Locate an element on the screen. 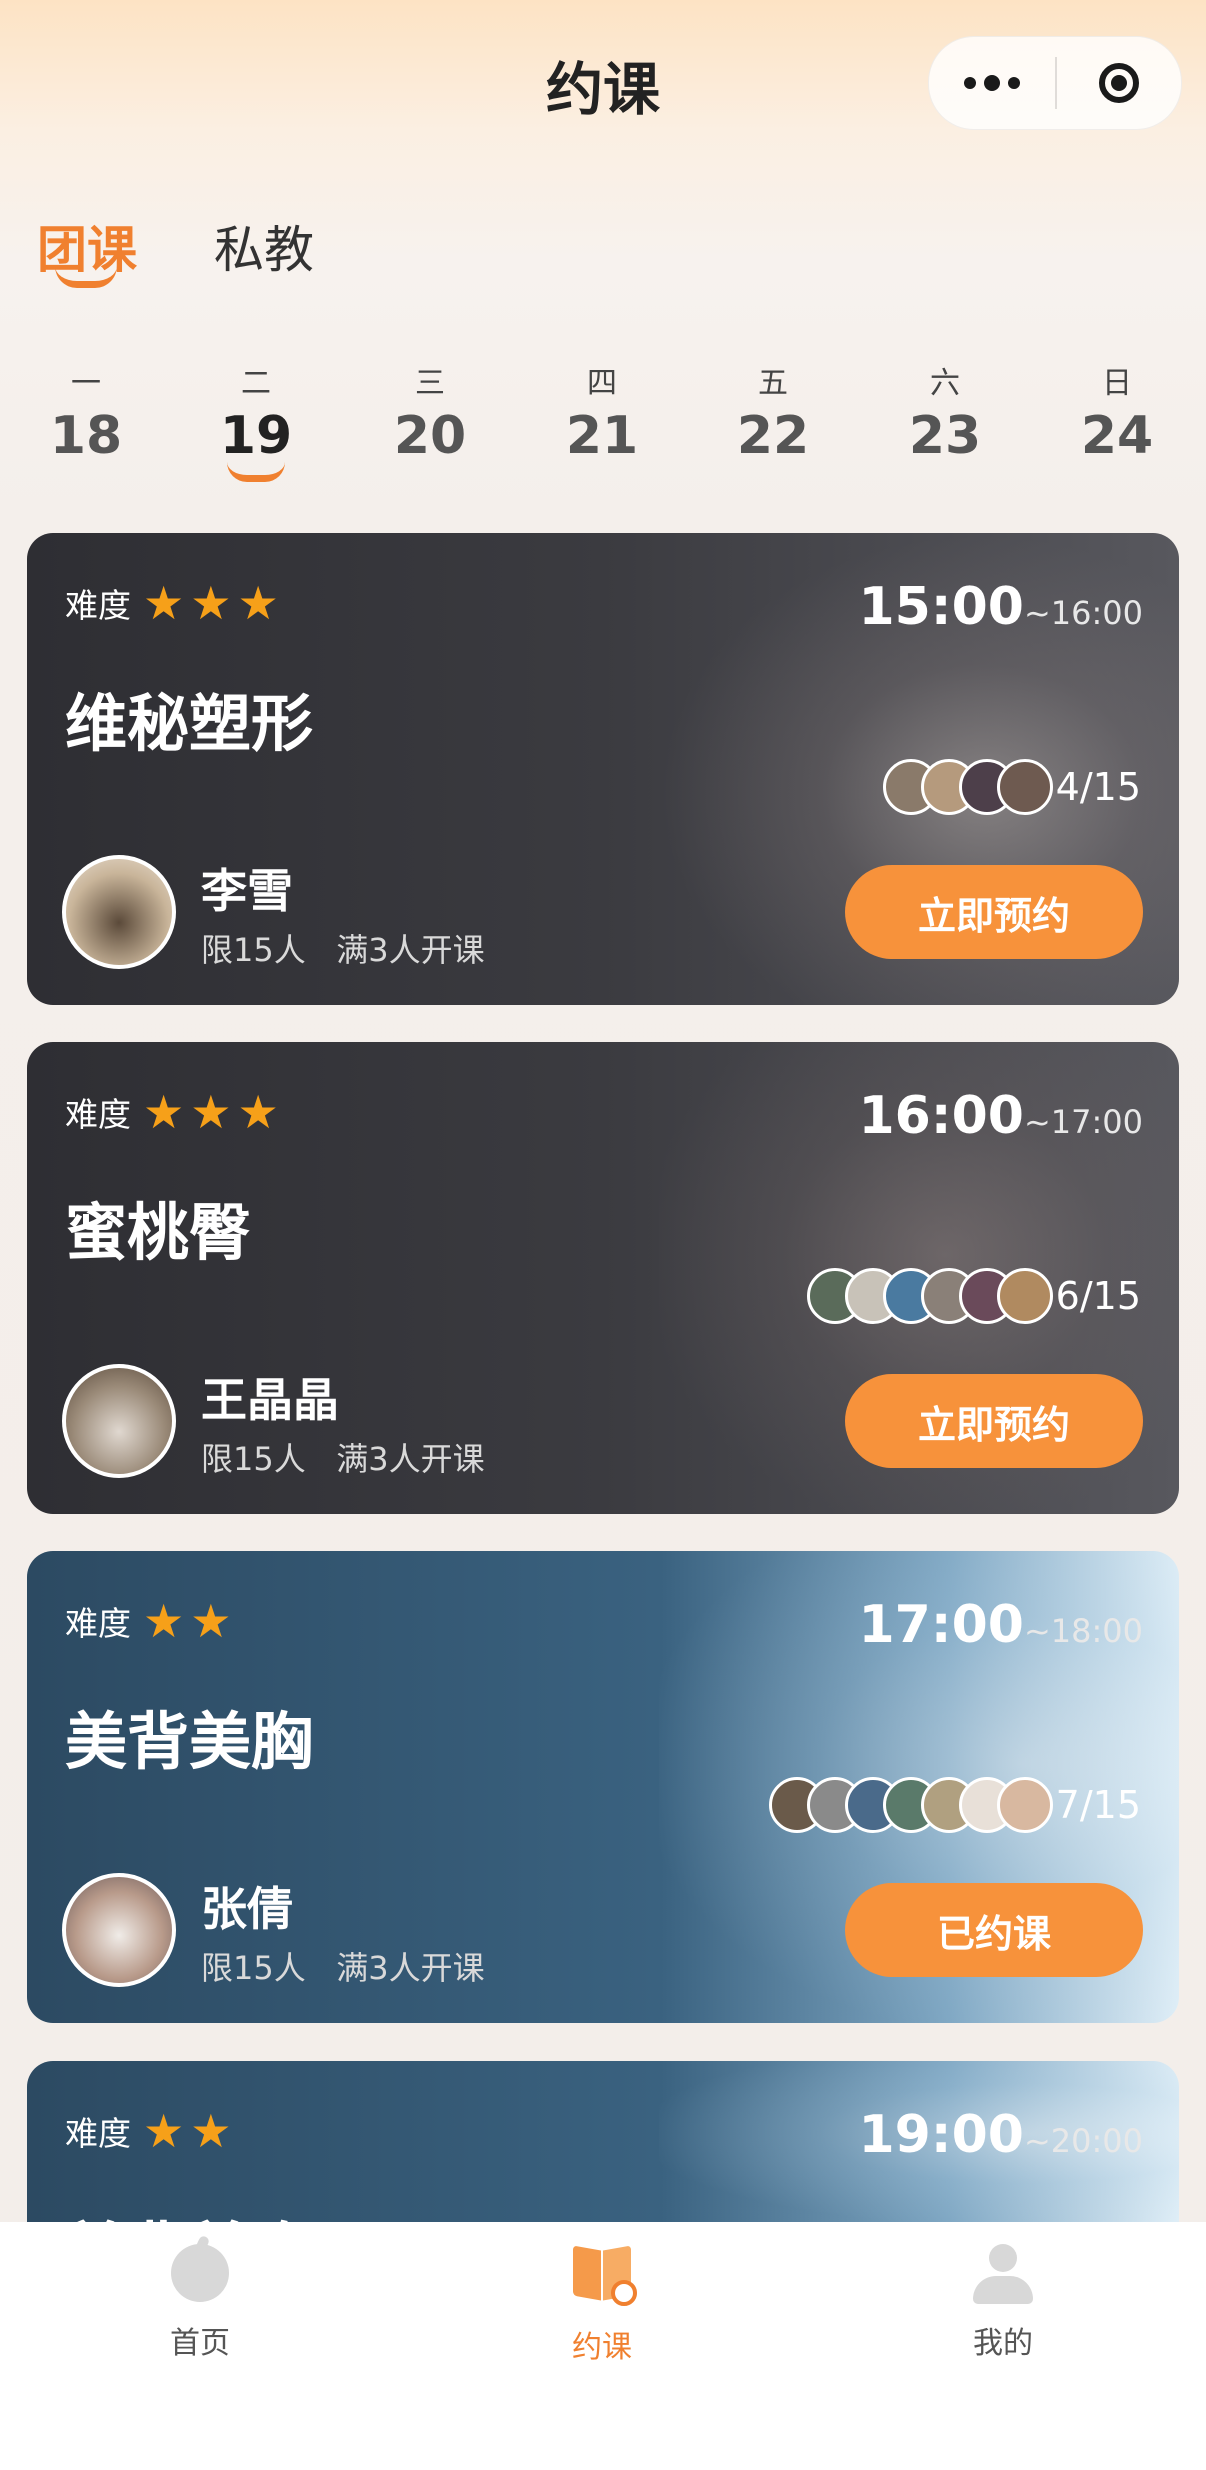 This screenshot has height=2470, width=1206. tab-active-indicator is located at coordinates (86, 277).